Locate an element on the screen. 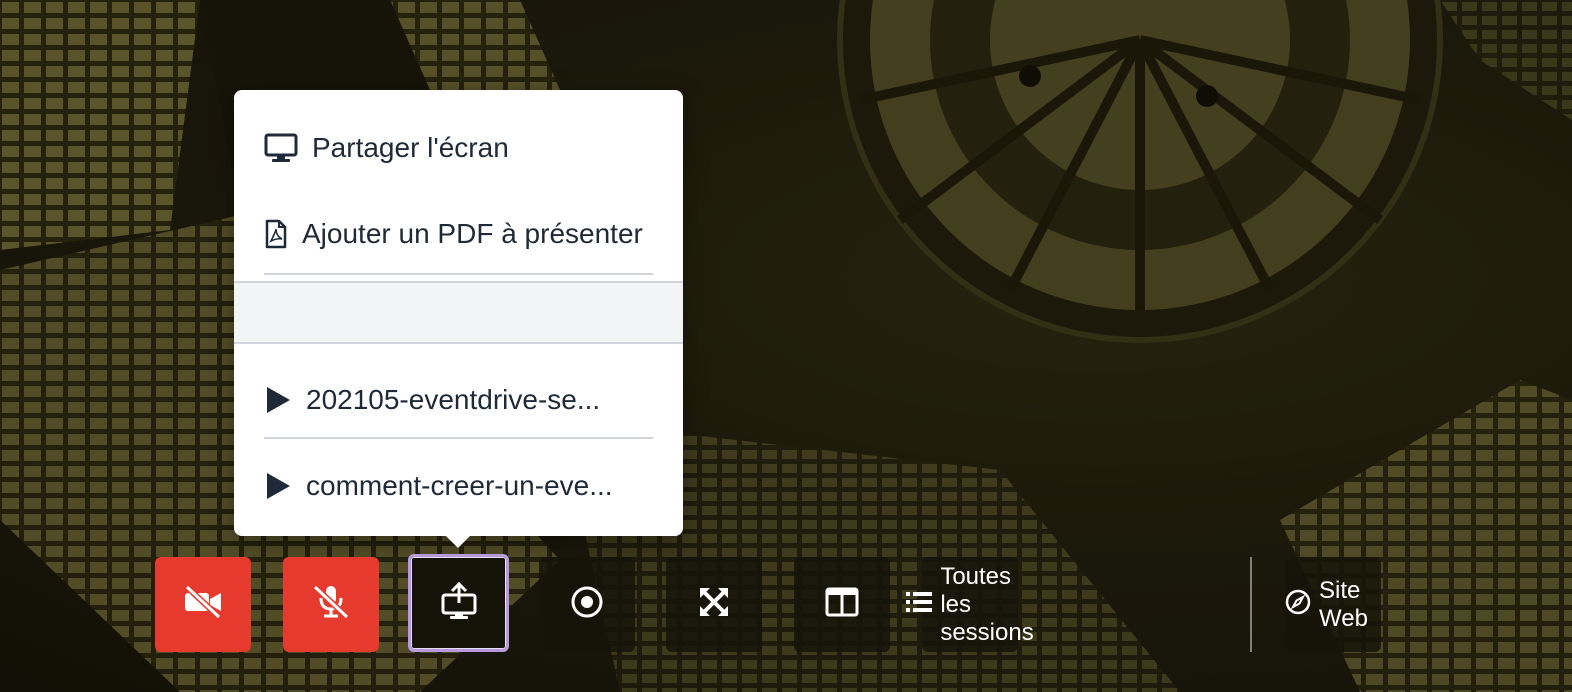 Image resolution: width=1572 pixels, height=692 pixels. monitor-icon is located at coordinates (281, 148).